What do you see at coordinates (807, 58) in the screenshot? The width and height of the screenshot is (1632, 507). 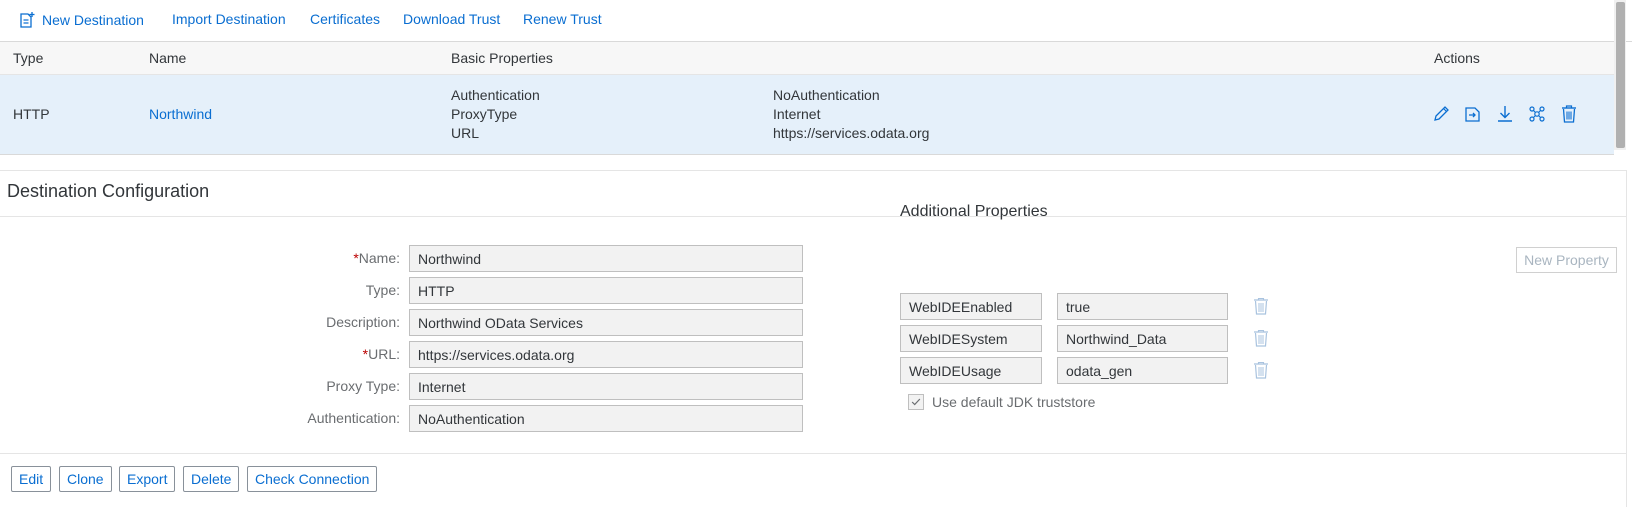 I see `table-header: Type Name Basic Properties Actions` at bounding box center [807, 58].